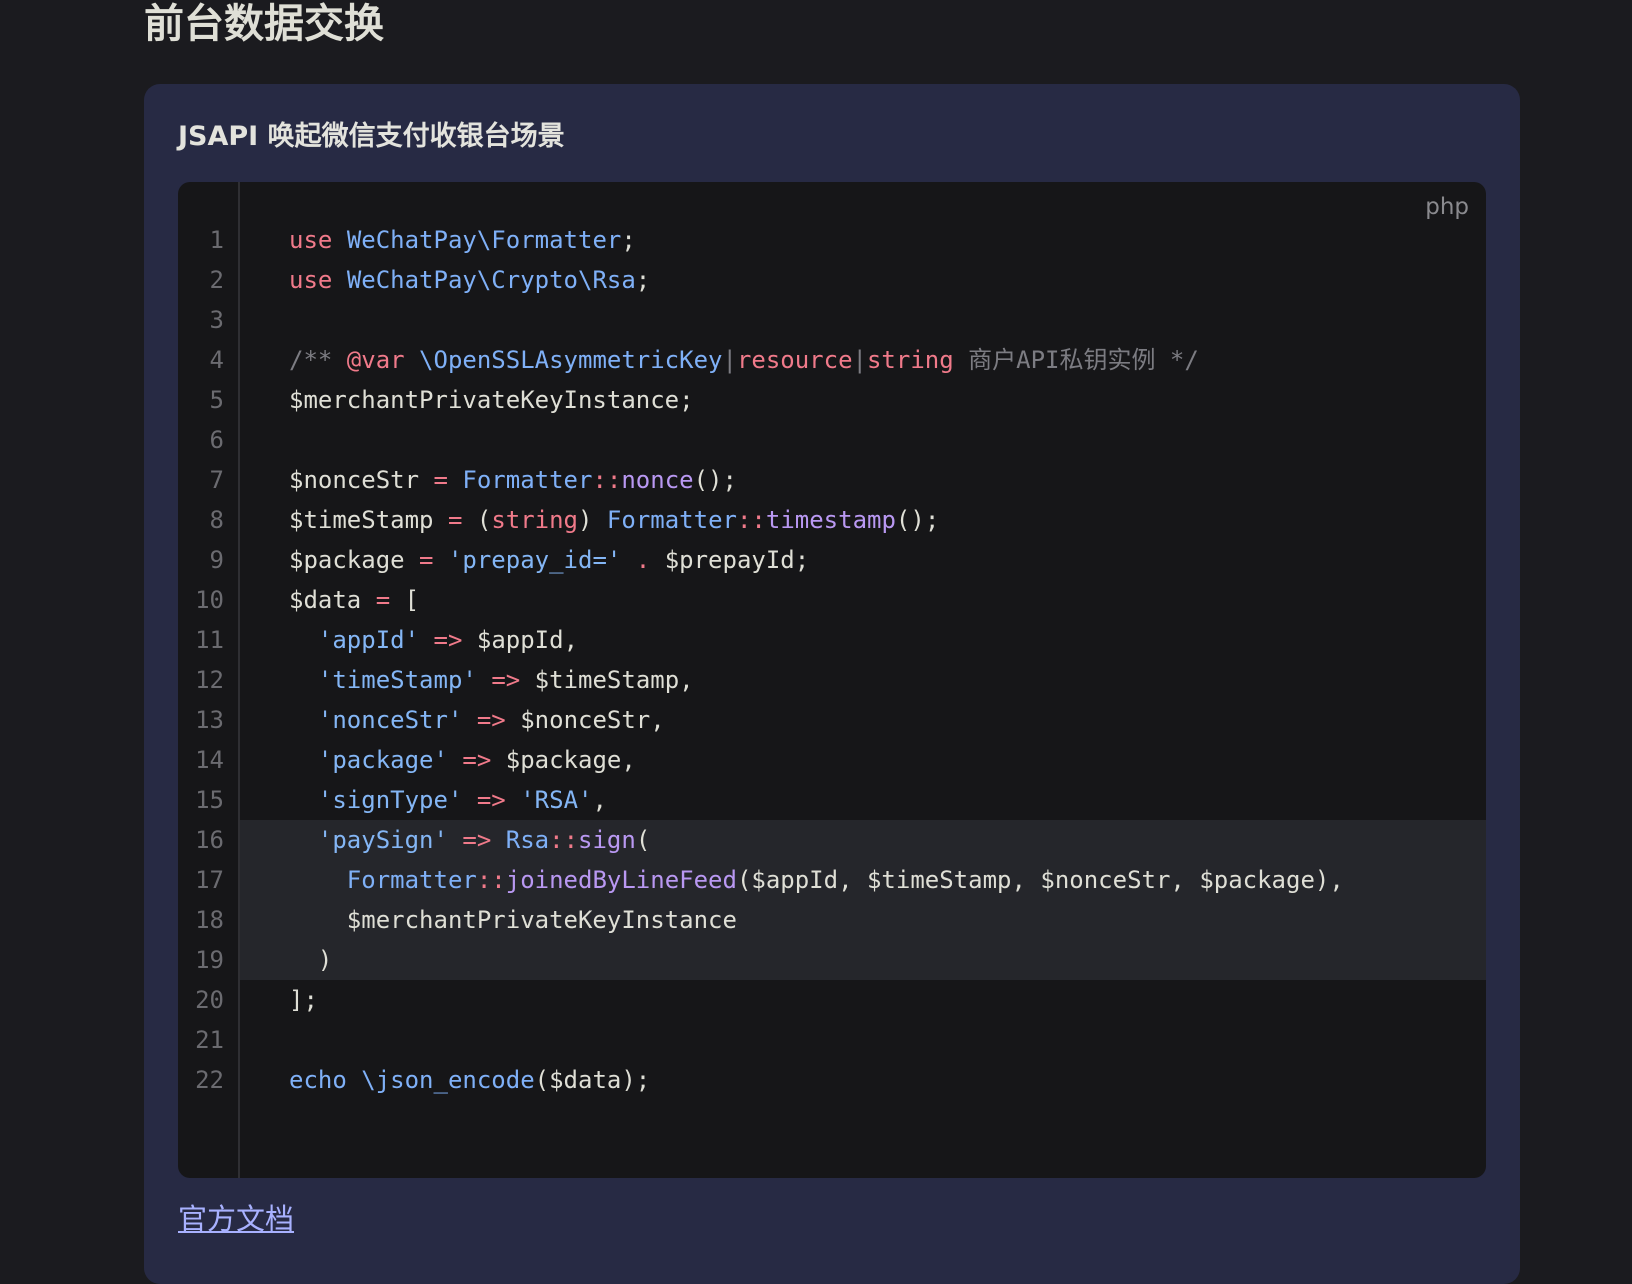 The height and width of the screenshot is (1284, 1632). I want to click on line-number: 10, so click(209, 600).